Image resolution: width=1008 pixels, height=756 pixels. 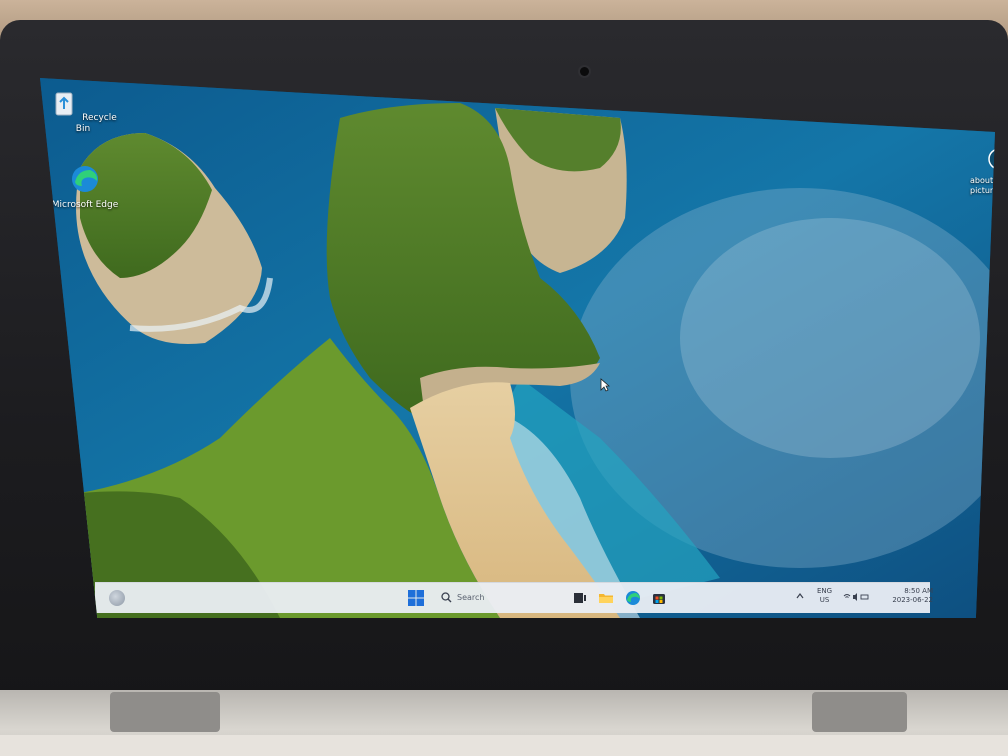 I want to click on desktop-icon-recycle-bin: Recycle Bin, so click(x=83, y=111).